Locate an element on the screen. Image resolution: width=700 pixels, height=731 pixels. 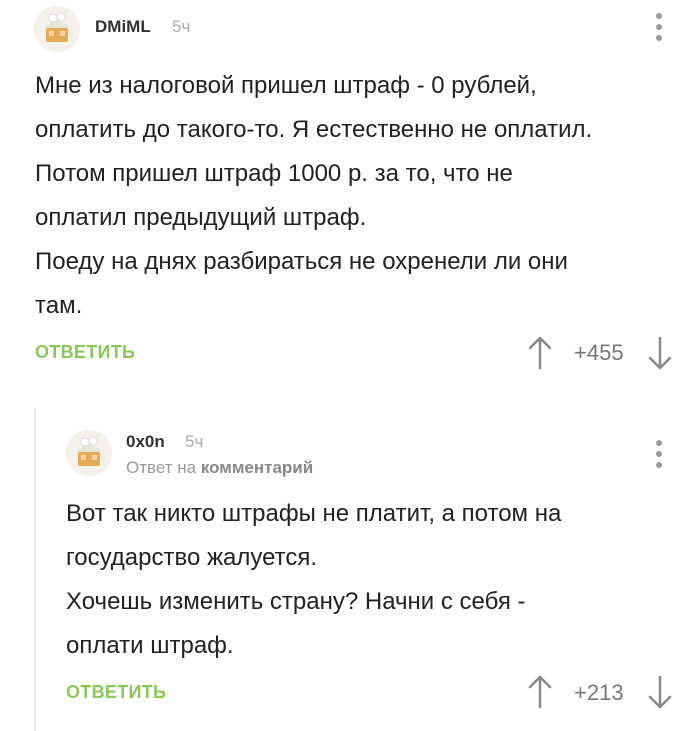
rating-count: +213 is located at coordinates (599, 692).